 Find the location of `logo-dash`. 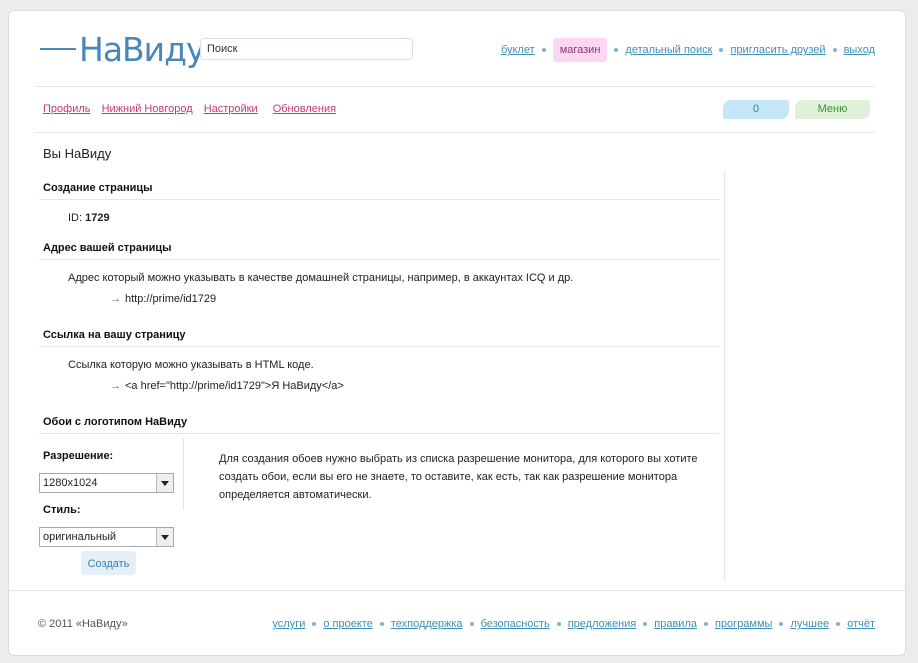

logo-dash is located at coordinates (58, 49).